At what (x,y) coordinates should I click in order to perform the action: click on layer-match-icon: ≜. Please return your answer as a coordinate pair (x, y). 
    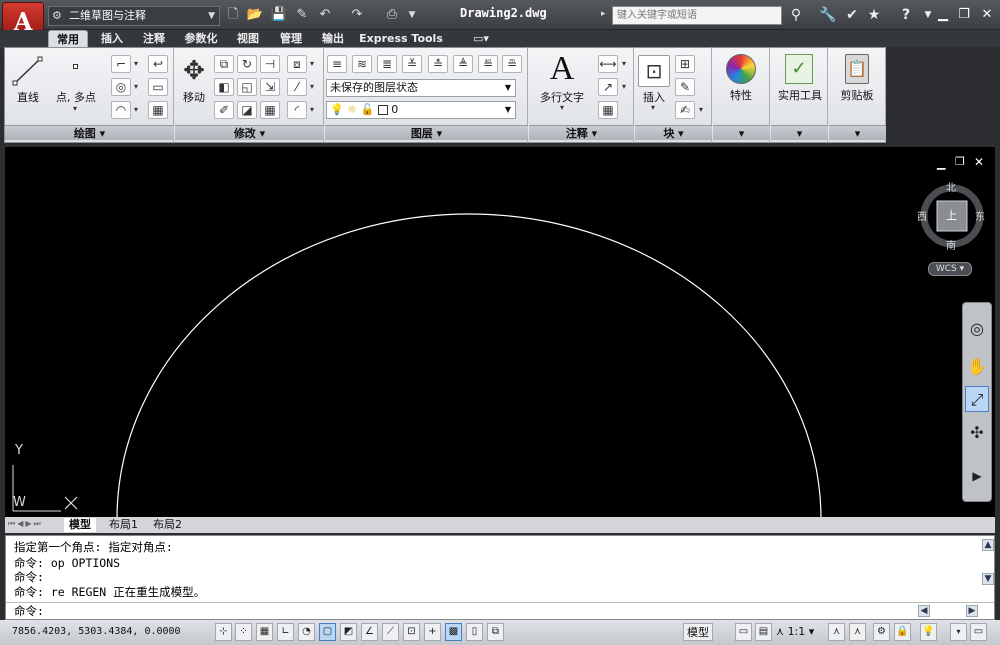
    Looking at the image, I should click on (463, 64).